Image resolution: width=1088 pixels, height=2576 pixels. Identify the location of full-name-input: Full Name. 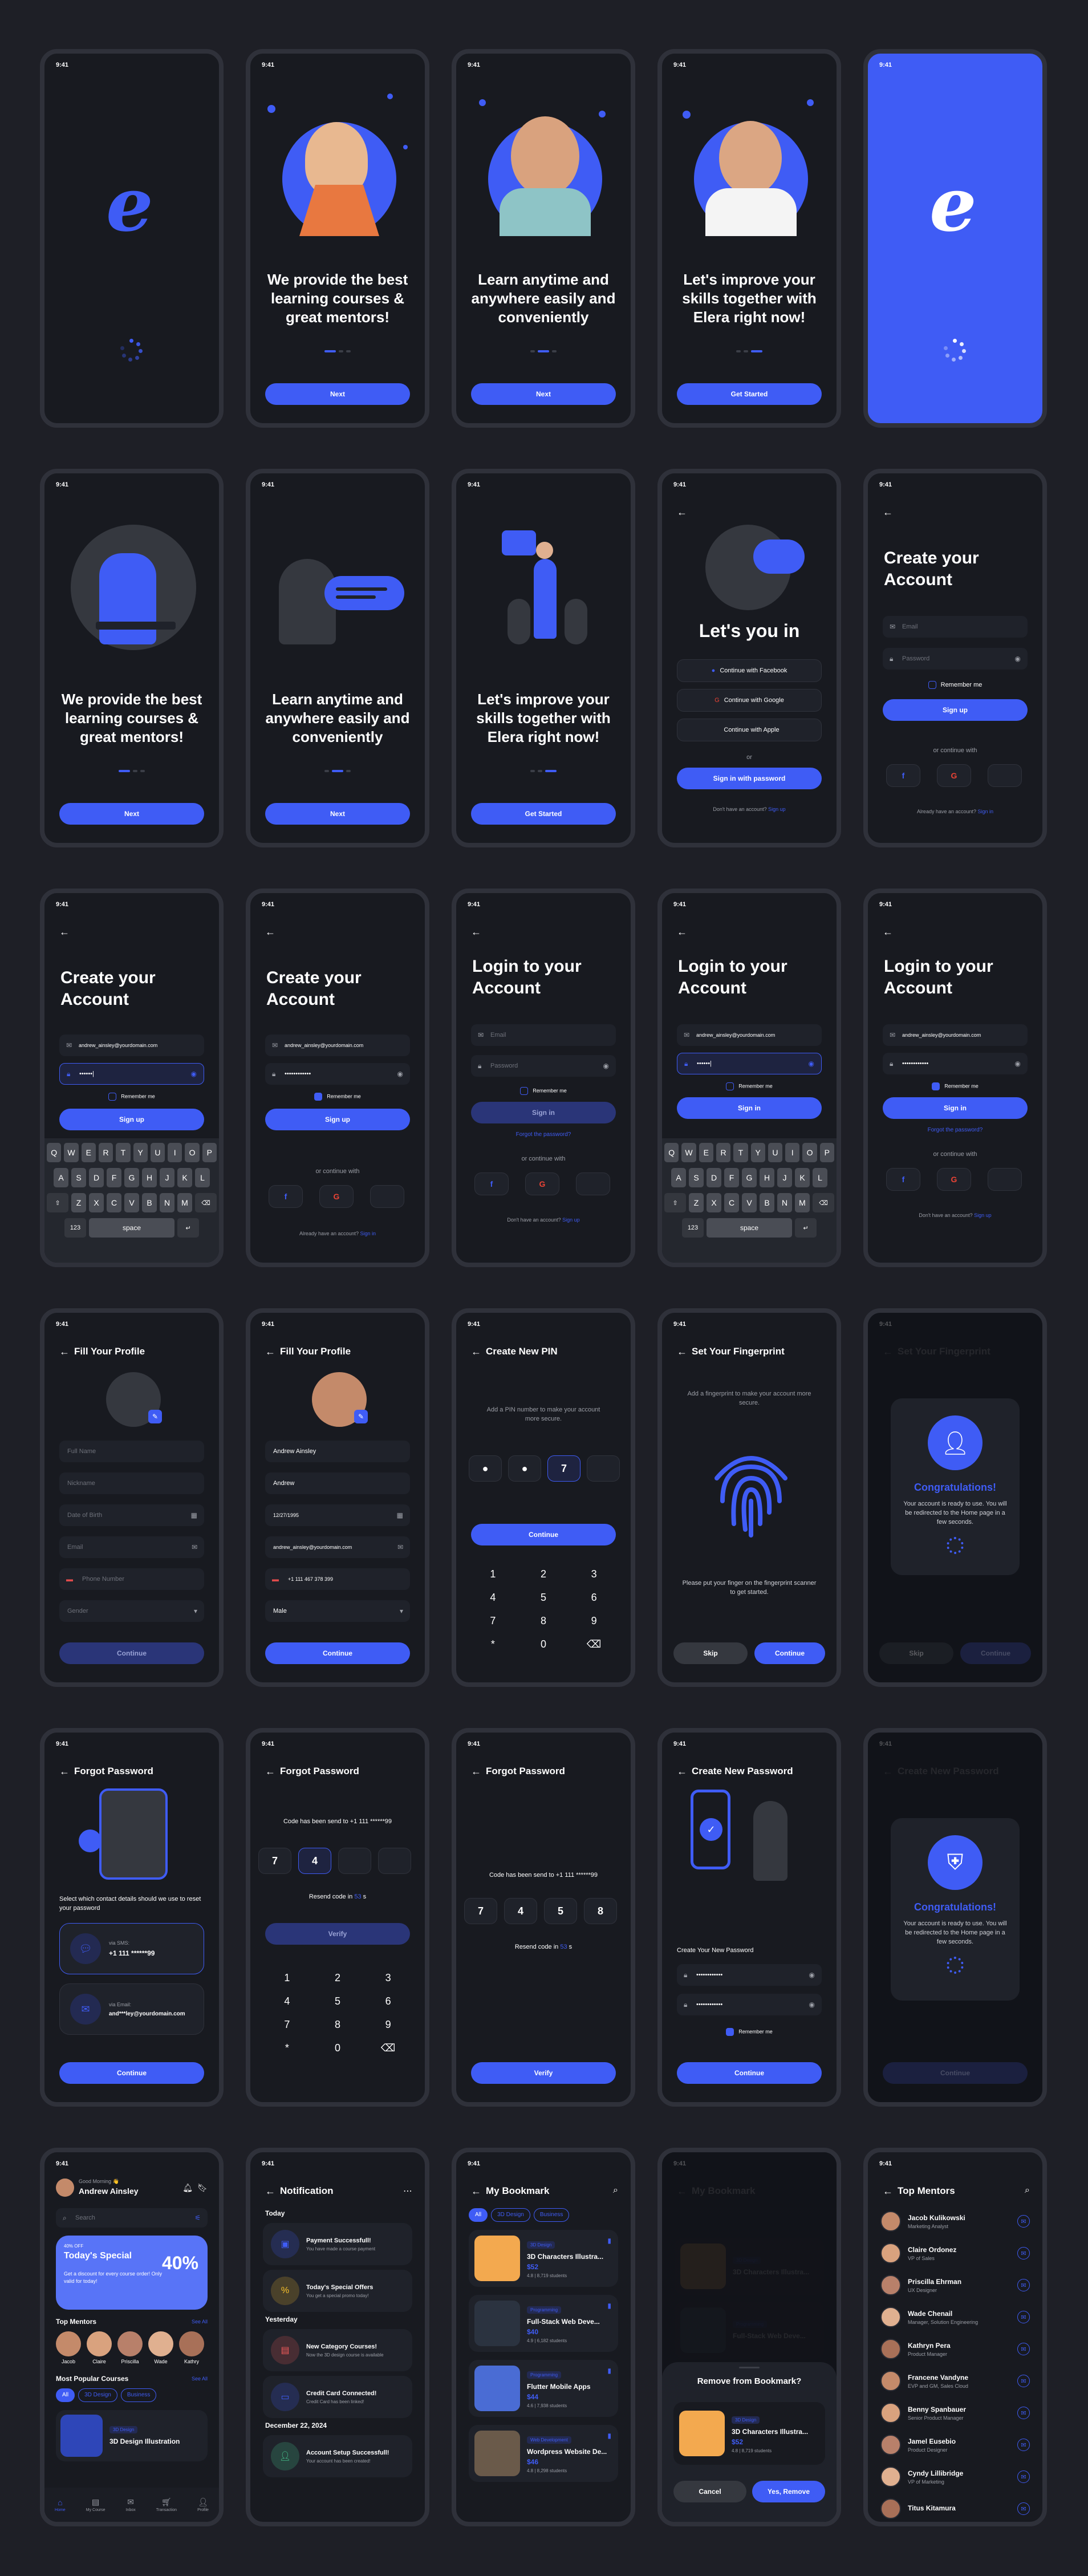
(131, 1451).